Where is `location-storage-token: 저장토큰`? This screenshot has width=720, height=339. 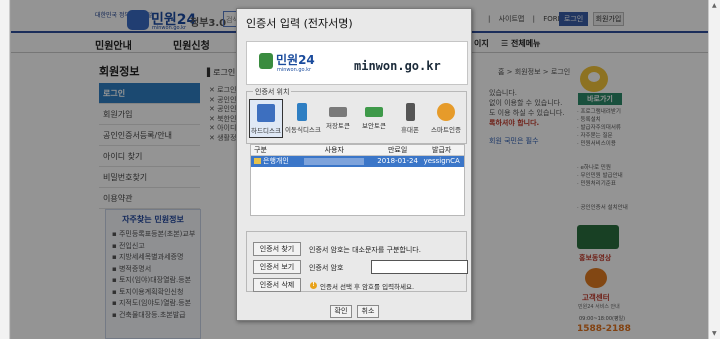
location-storage-token: 저장토큰 is located at coordinates (338, 118).